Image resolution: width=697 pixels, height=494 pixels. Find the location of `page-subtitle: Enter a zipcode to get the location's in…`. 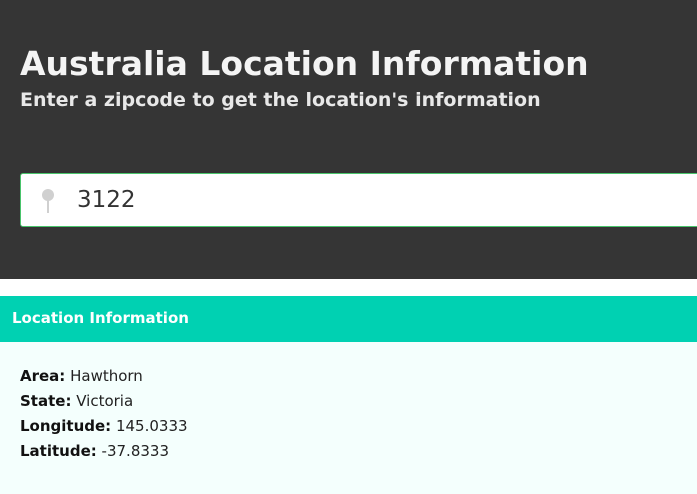

page-subtitle: Enter a zipcode to get the location's in… is located at coordinates (280, 100).